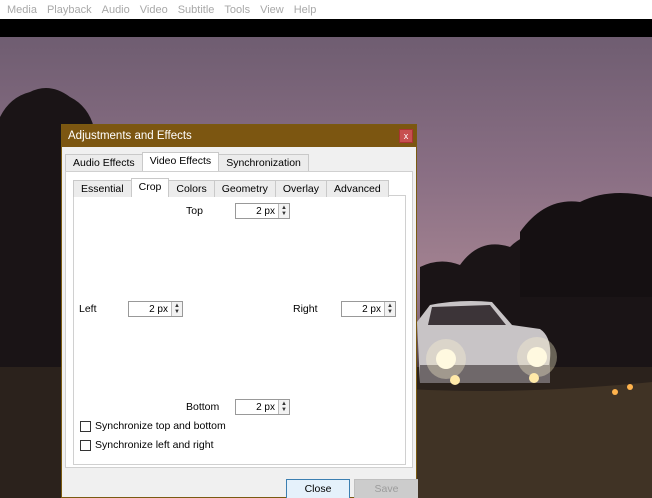 The image size is (652, 498). Describe the element at coordinates (305, 10) in the screenshot. I see `menu-help: Help` at that location.